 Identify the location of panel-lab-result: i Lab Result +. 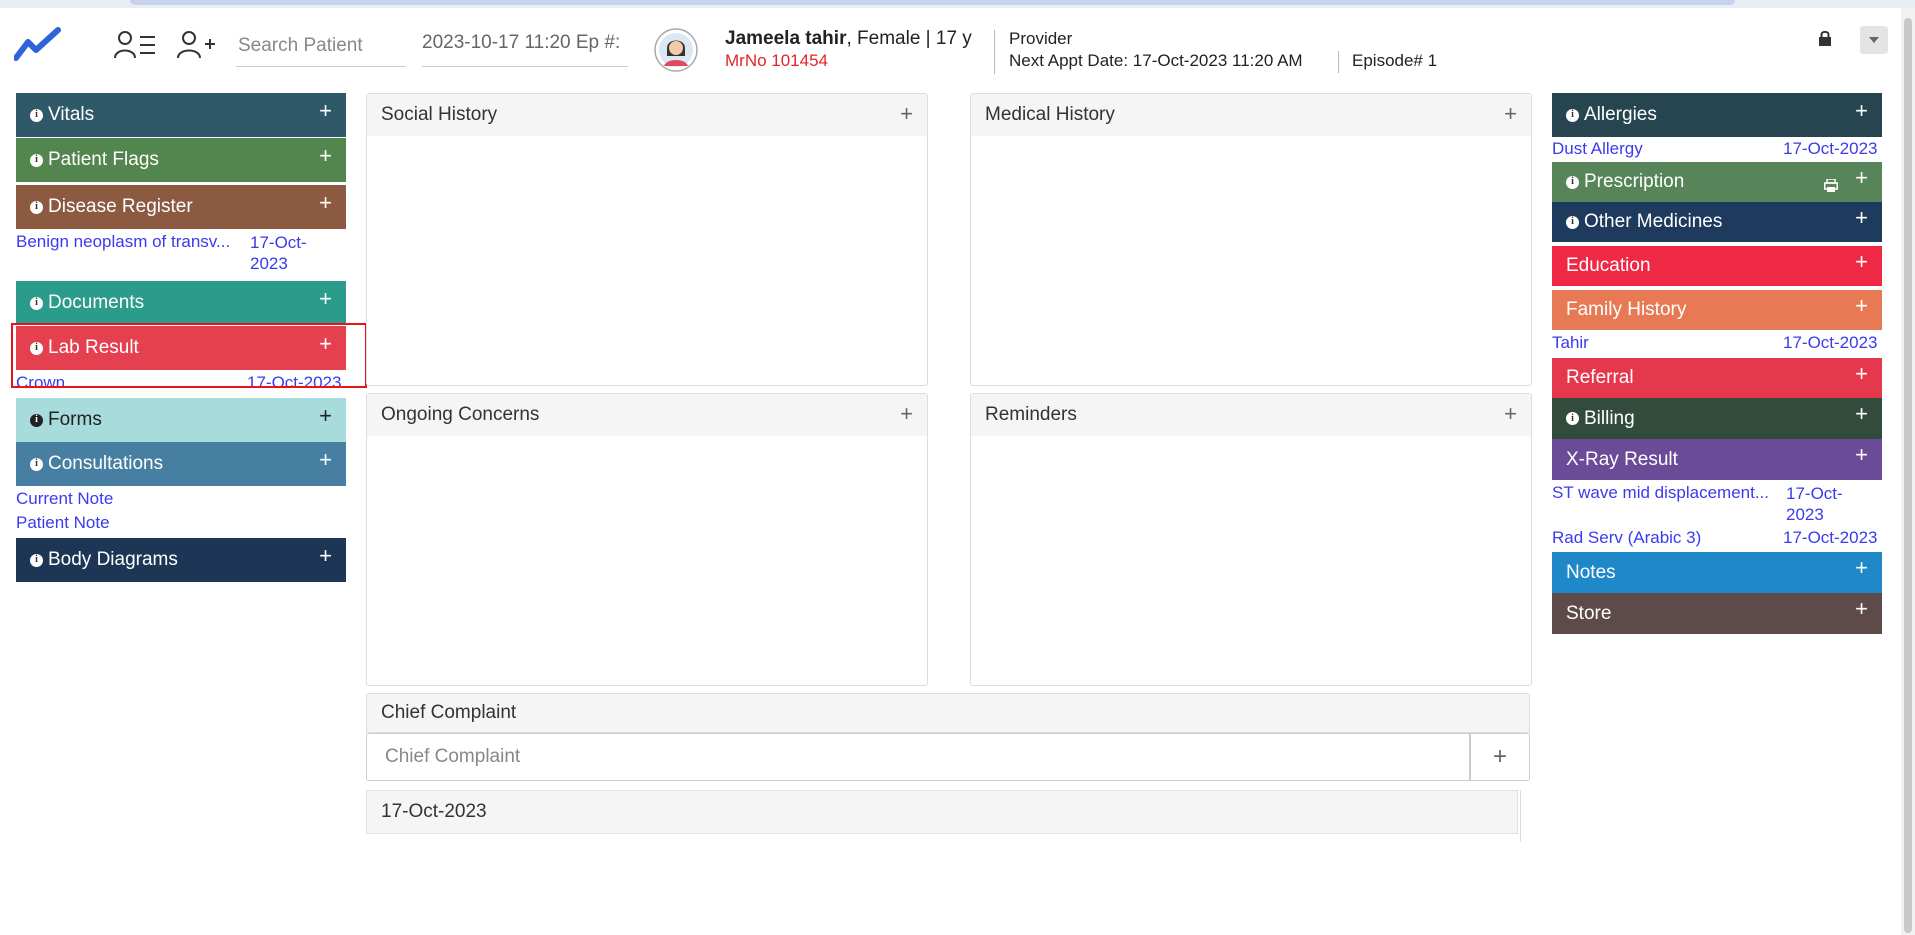
(181, 348).